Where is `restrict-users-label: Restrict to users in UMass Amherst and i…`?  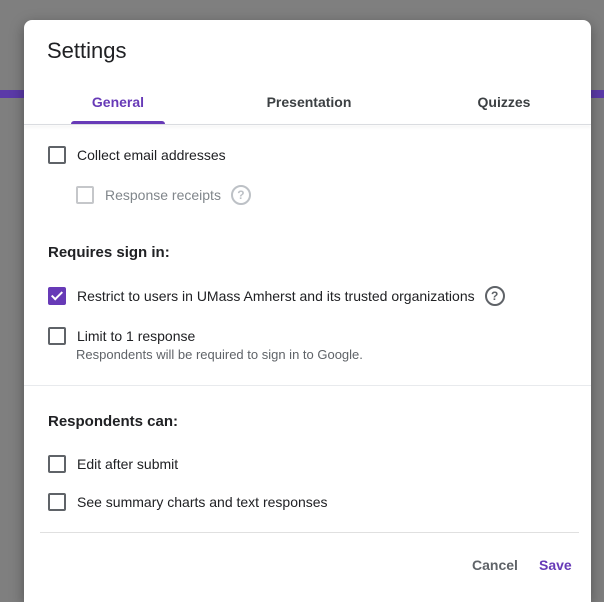 restrict-users-label: Restrict to users in UMass Amherst and i… is located at coordinates (276, 296).